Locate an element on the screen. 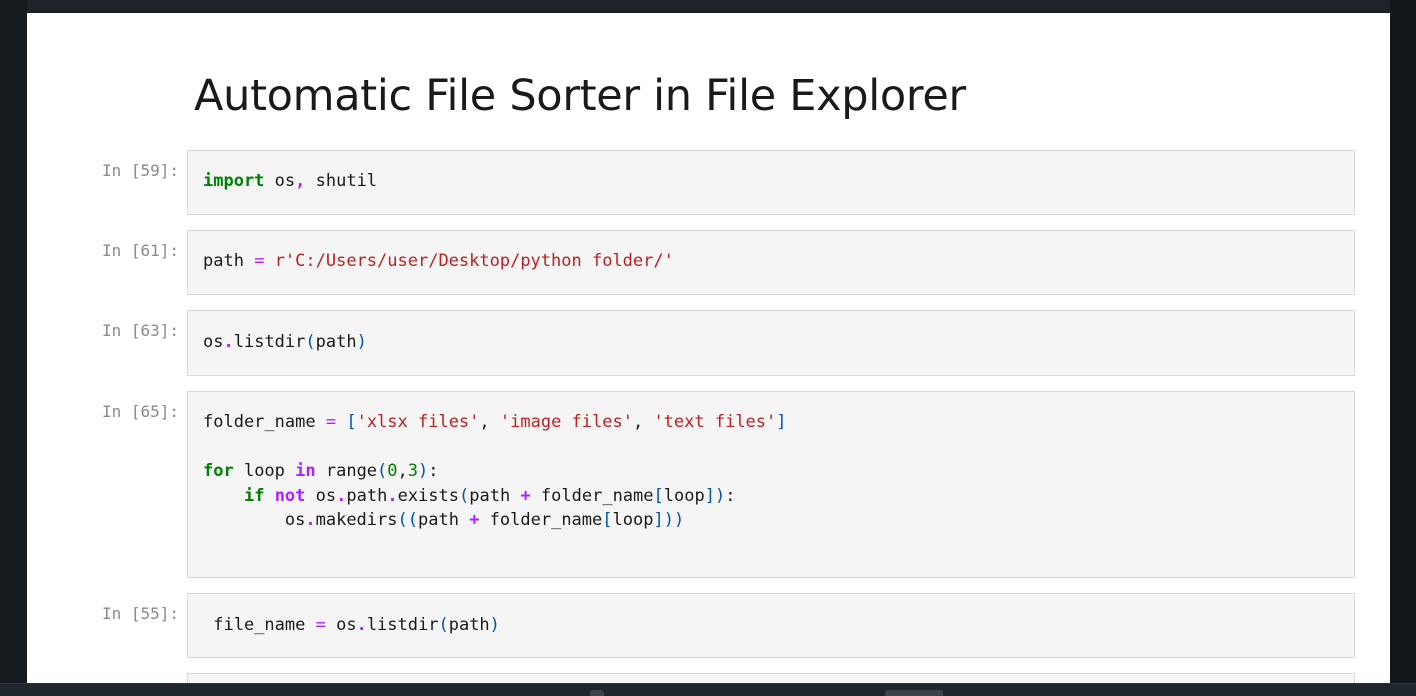 The width and height of the screenshot is (1416, 696). taskbar is located at coordinates (708, 689).